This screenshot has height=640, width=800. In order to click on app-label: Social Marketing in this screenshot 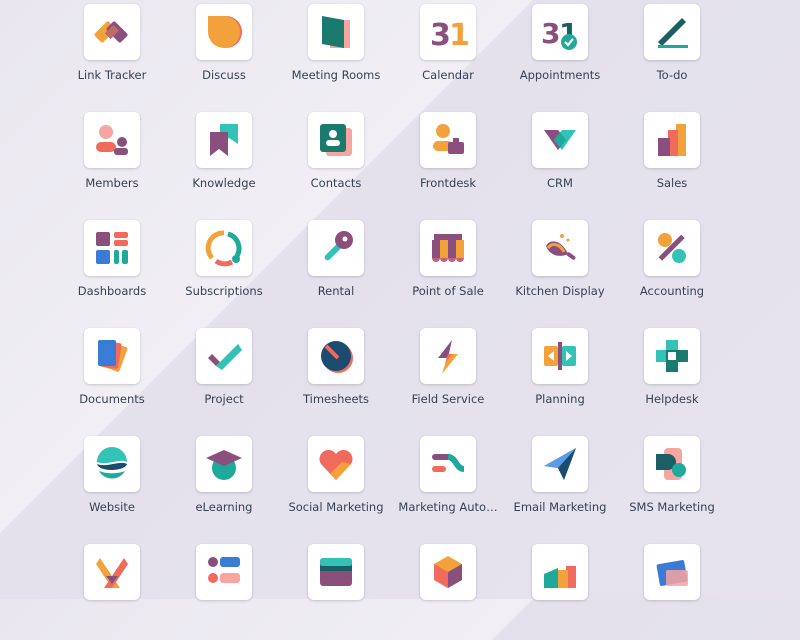, I will do `click(336, 507)`.